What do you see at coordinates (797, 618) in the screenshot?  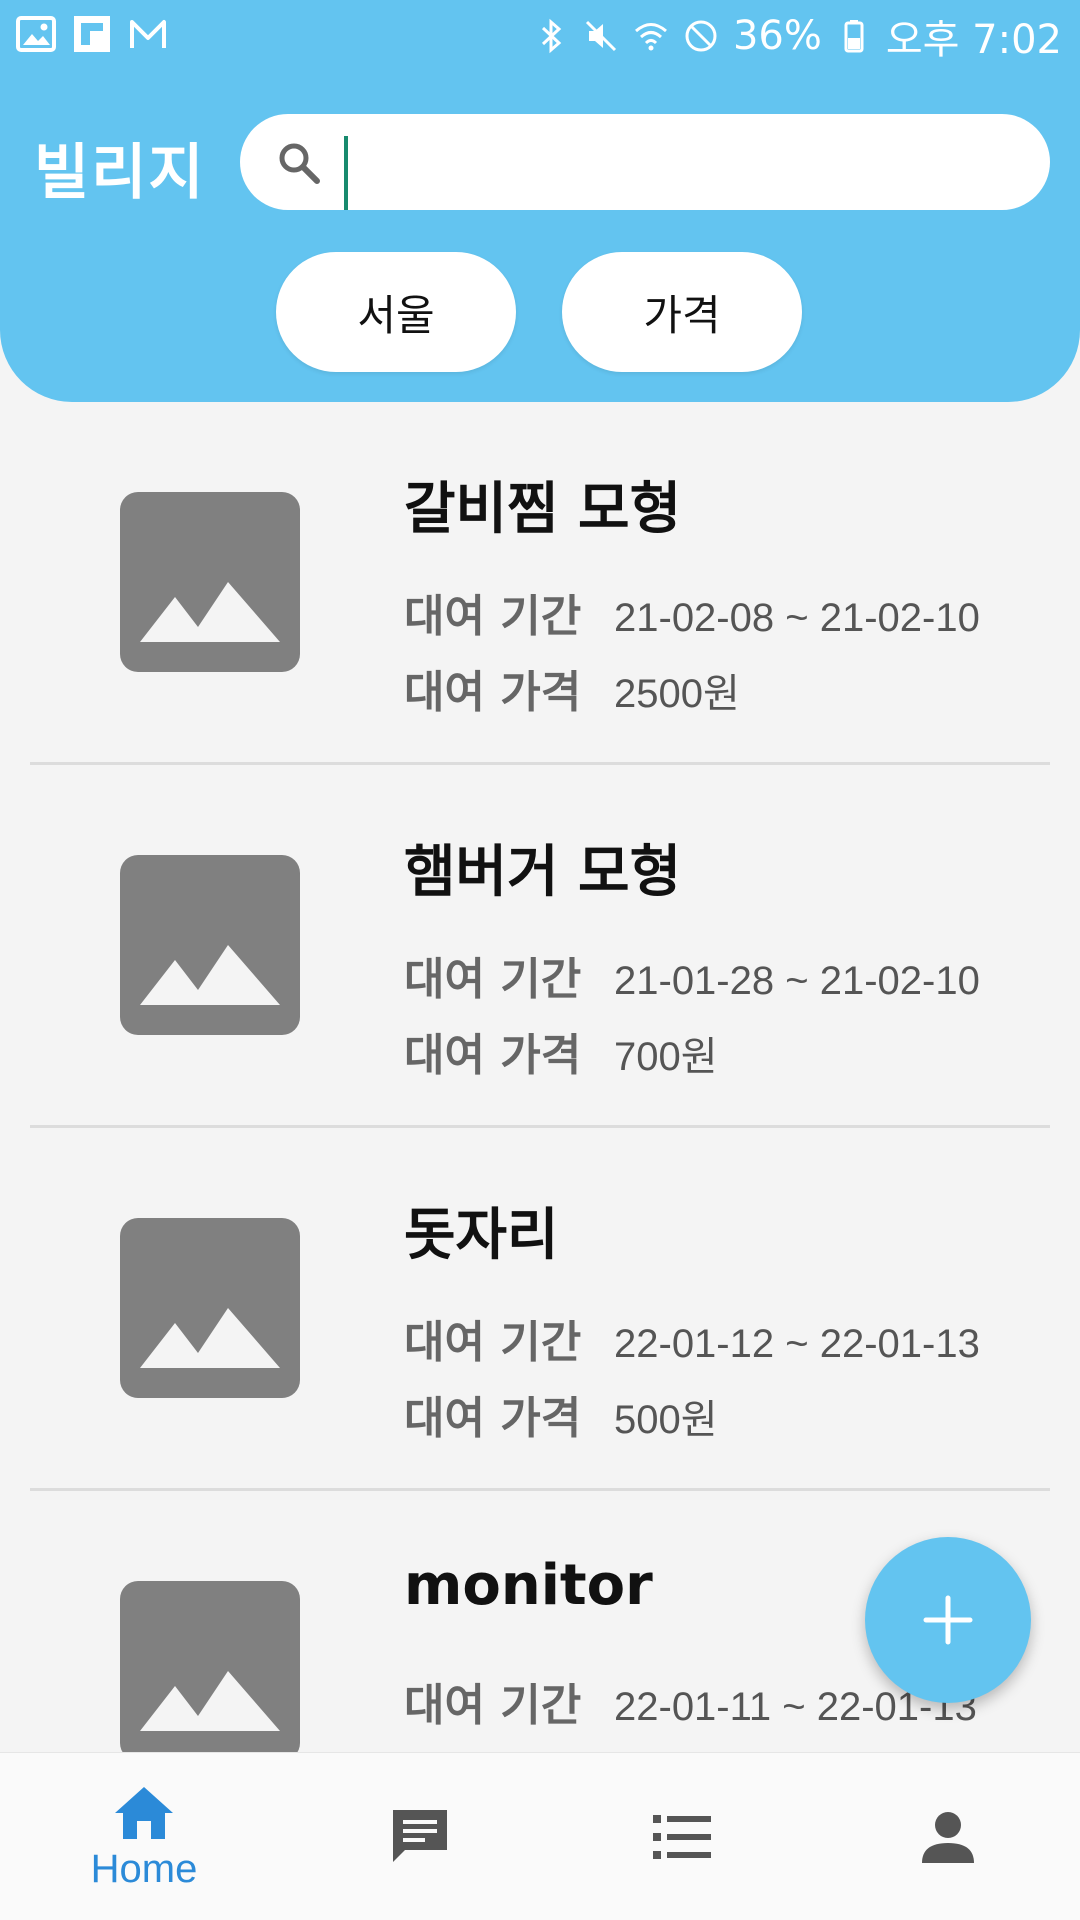 I see `period-value: 21-02-08 ~ 21-02-10` at bounding box center [797, 618].